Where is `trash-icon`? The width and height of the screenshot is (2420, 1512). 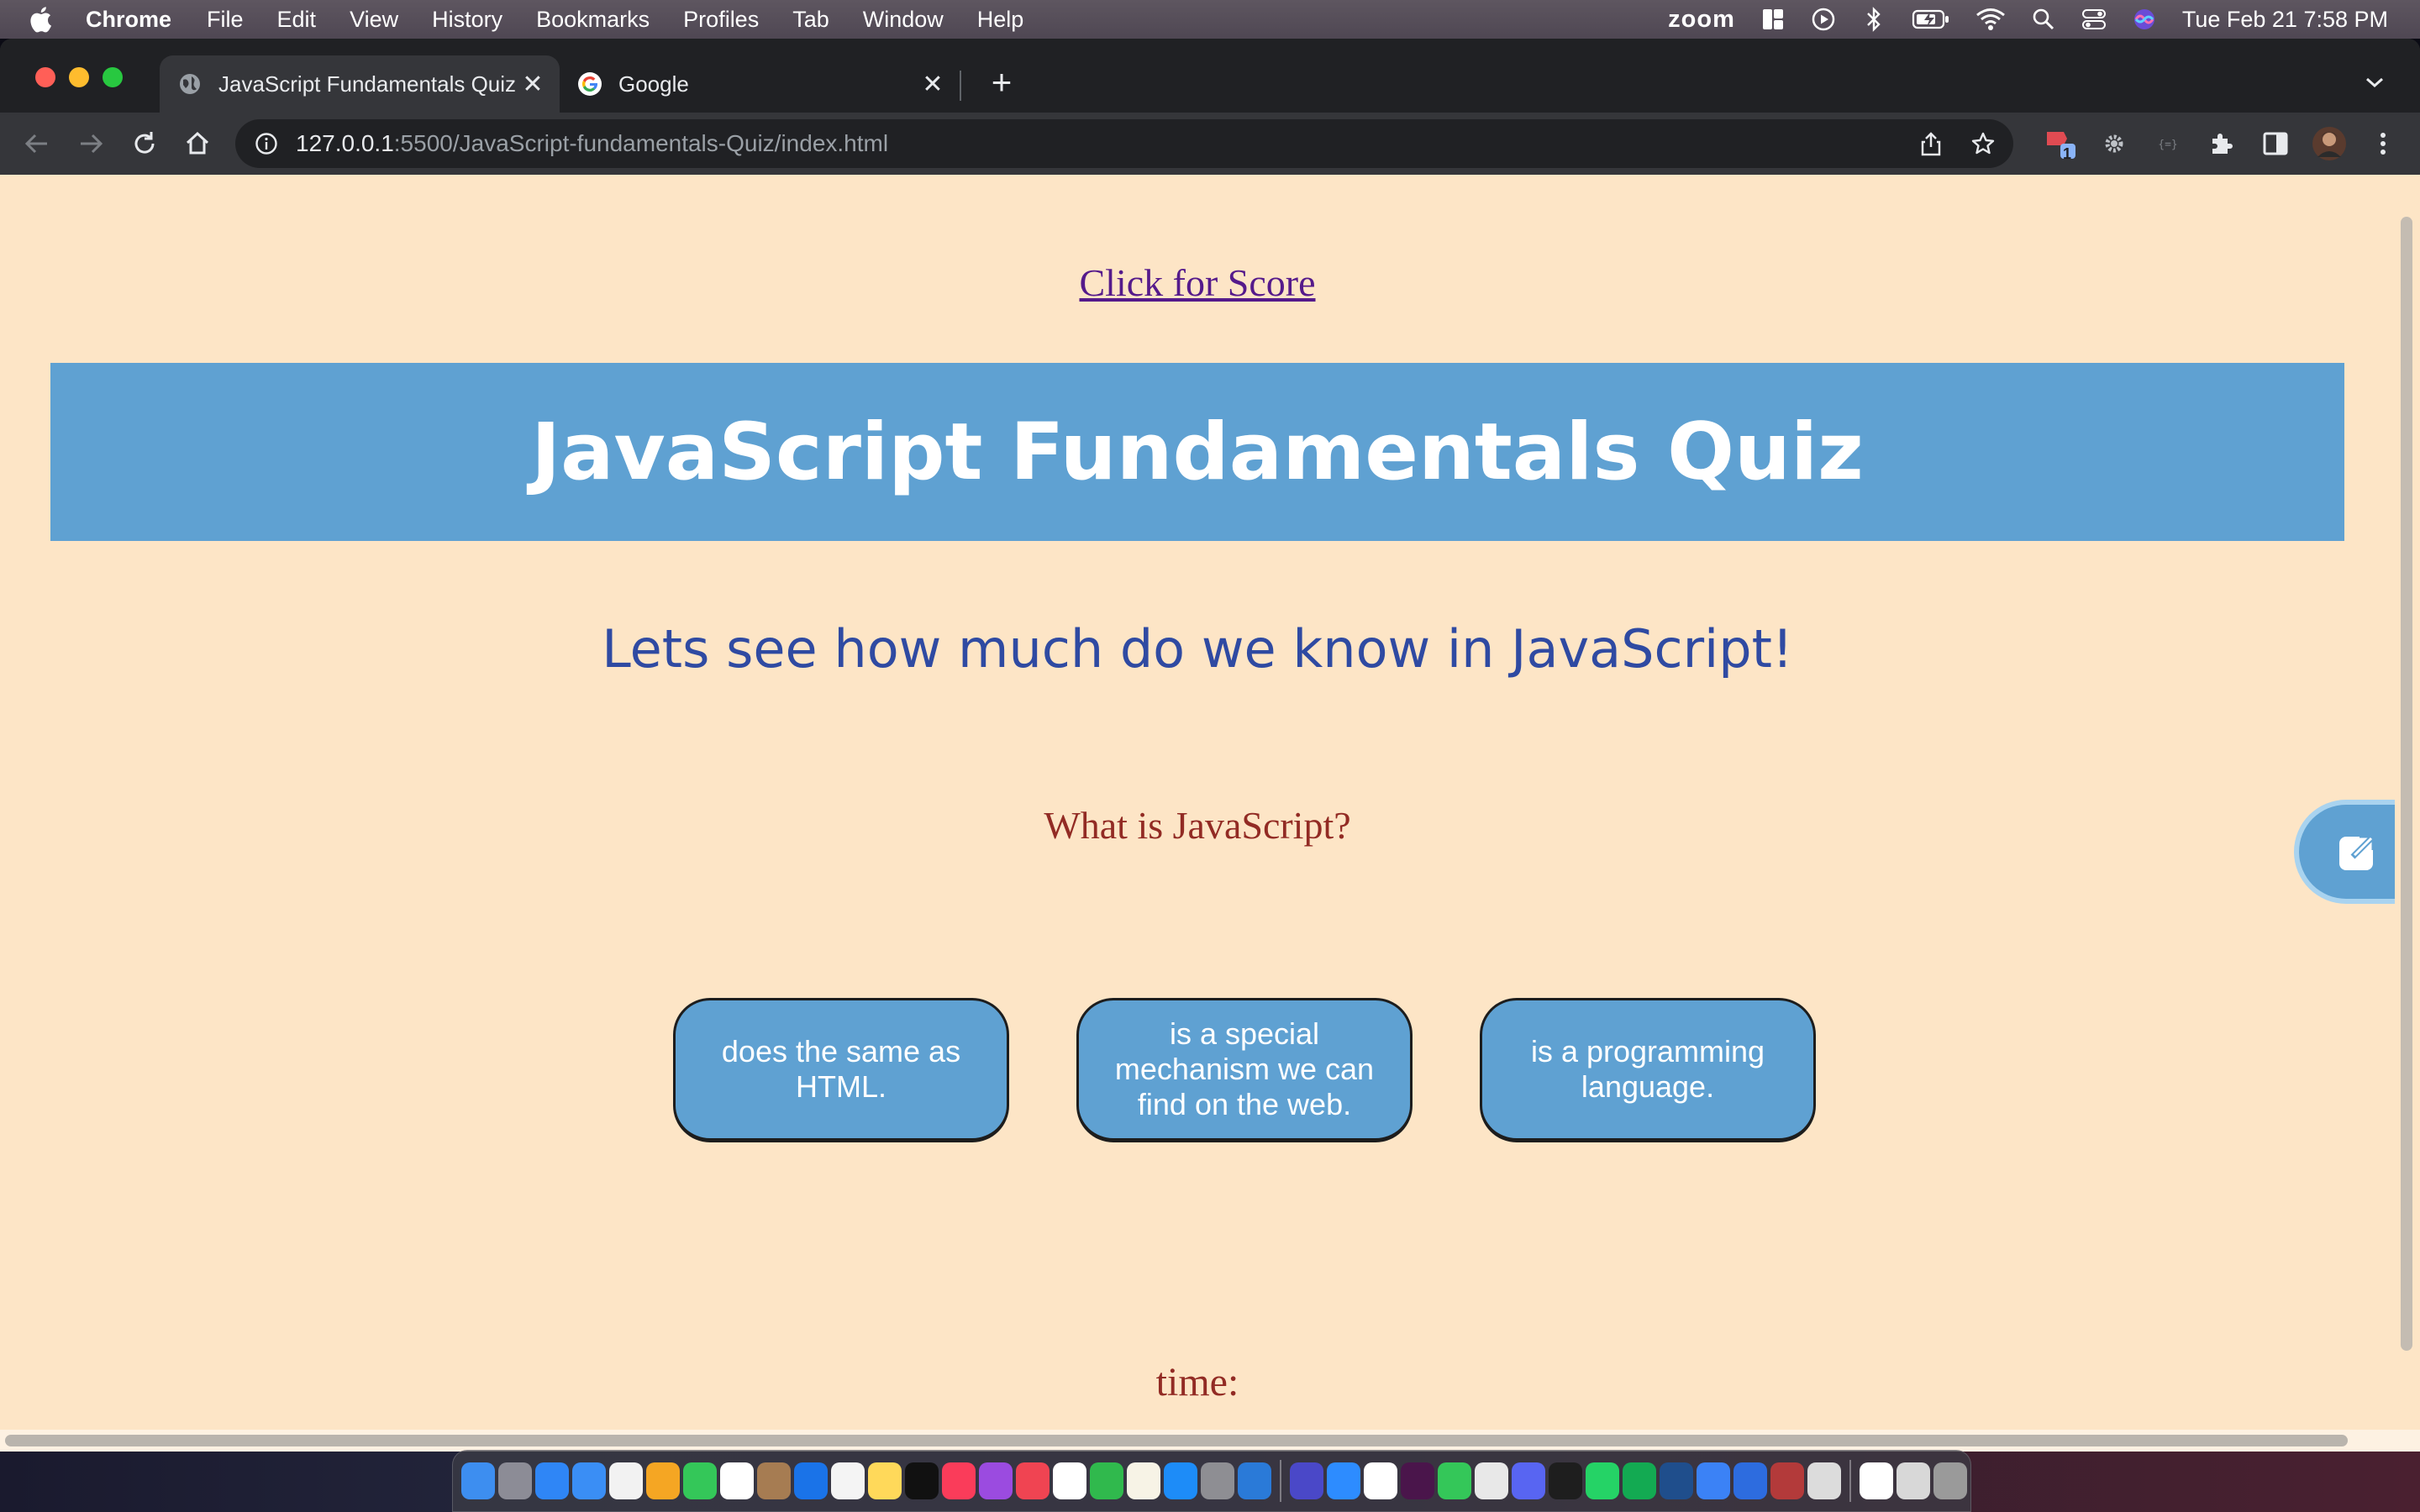 trash-icon is located at coordinates (1950, 1480).